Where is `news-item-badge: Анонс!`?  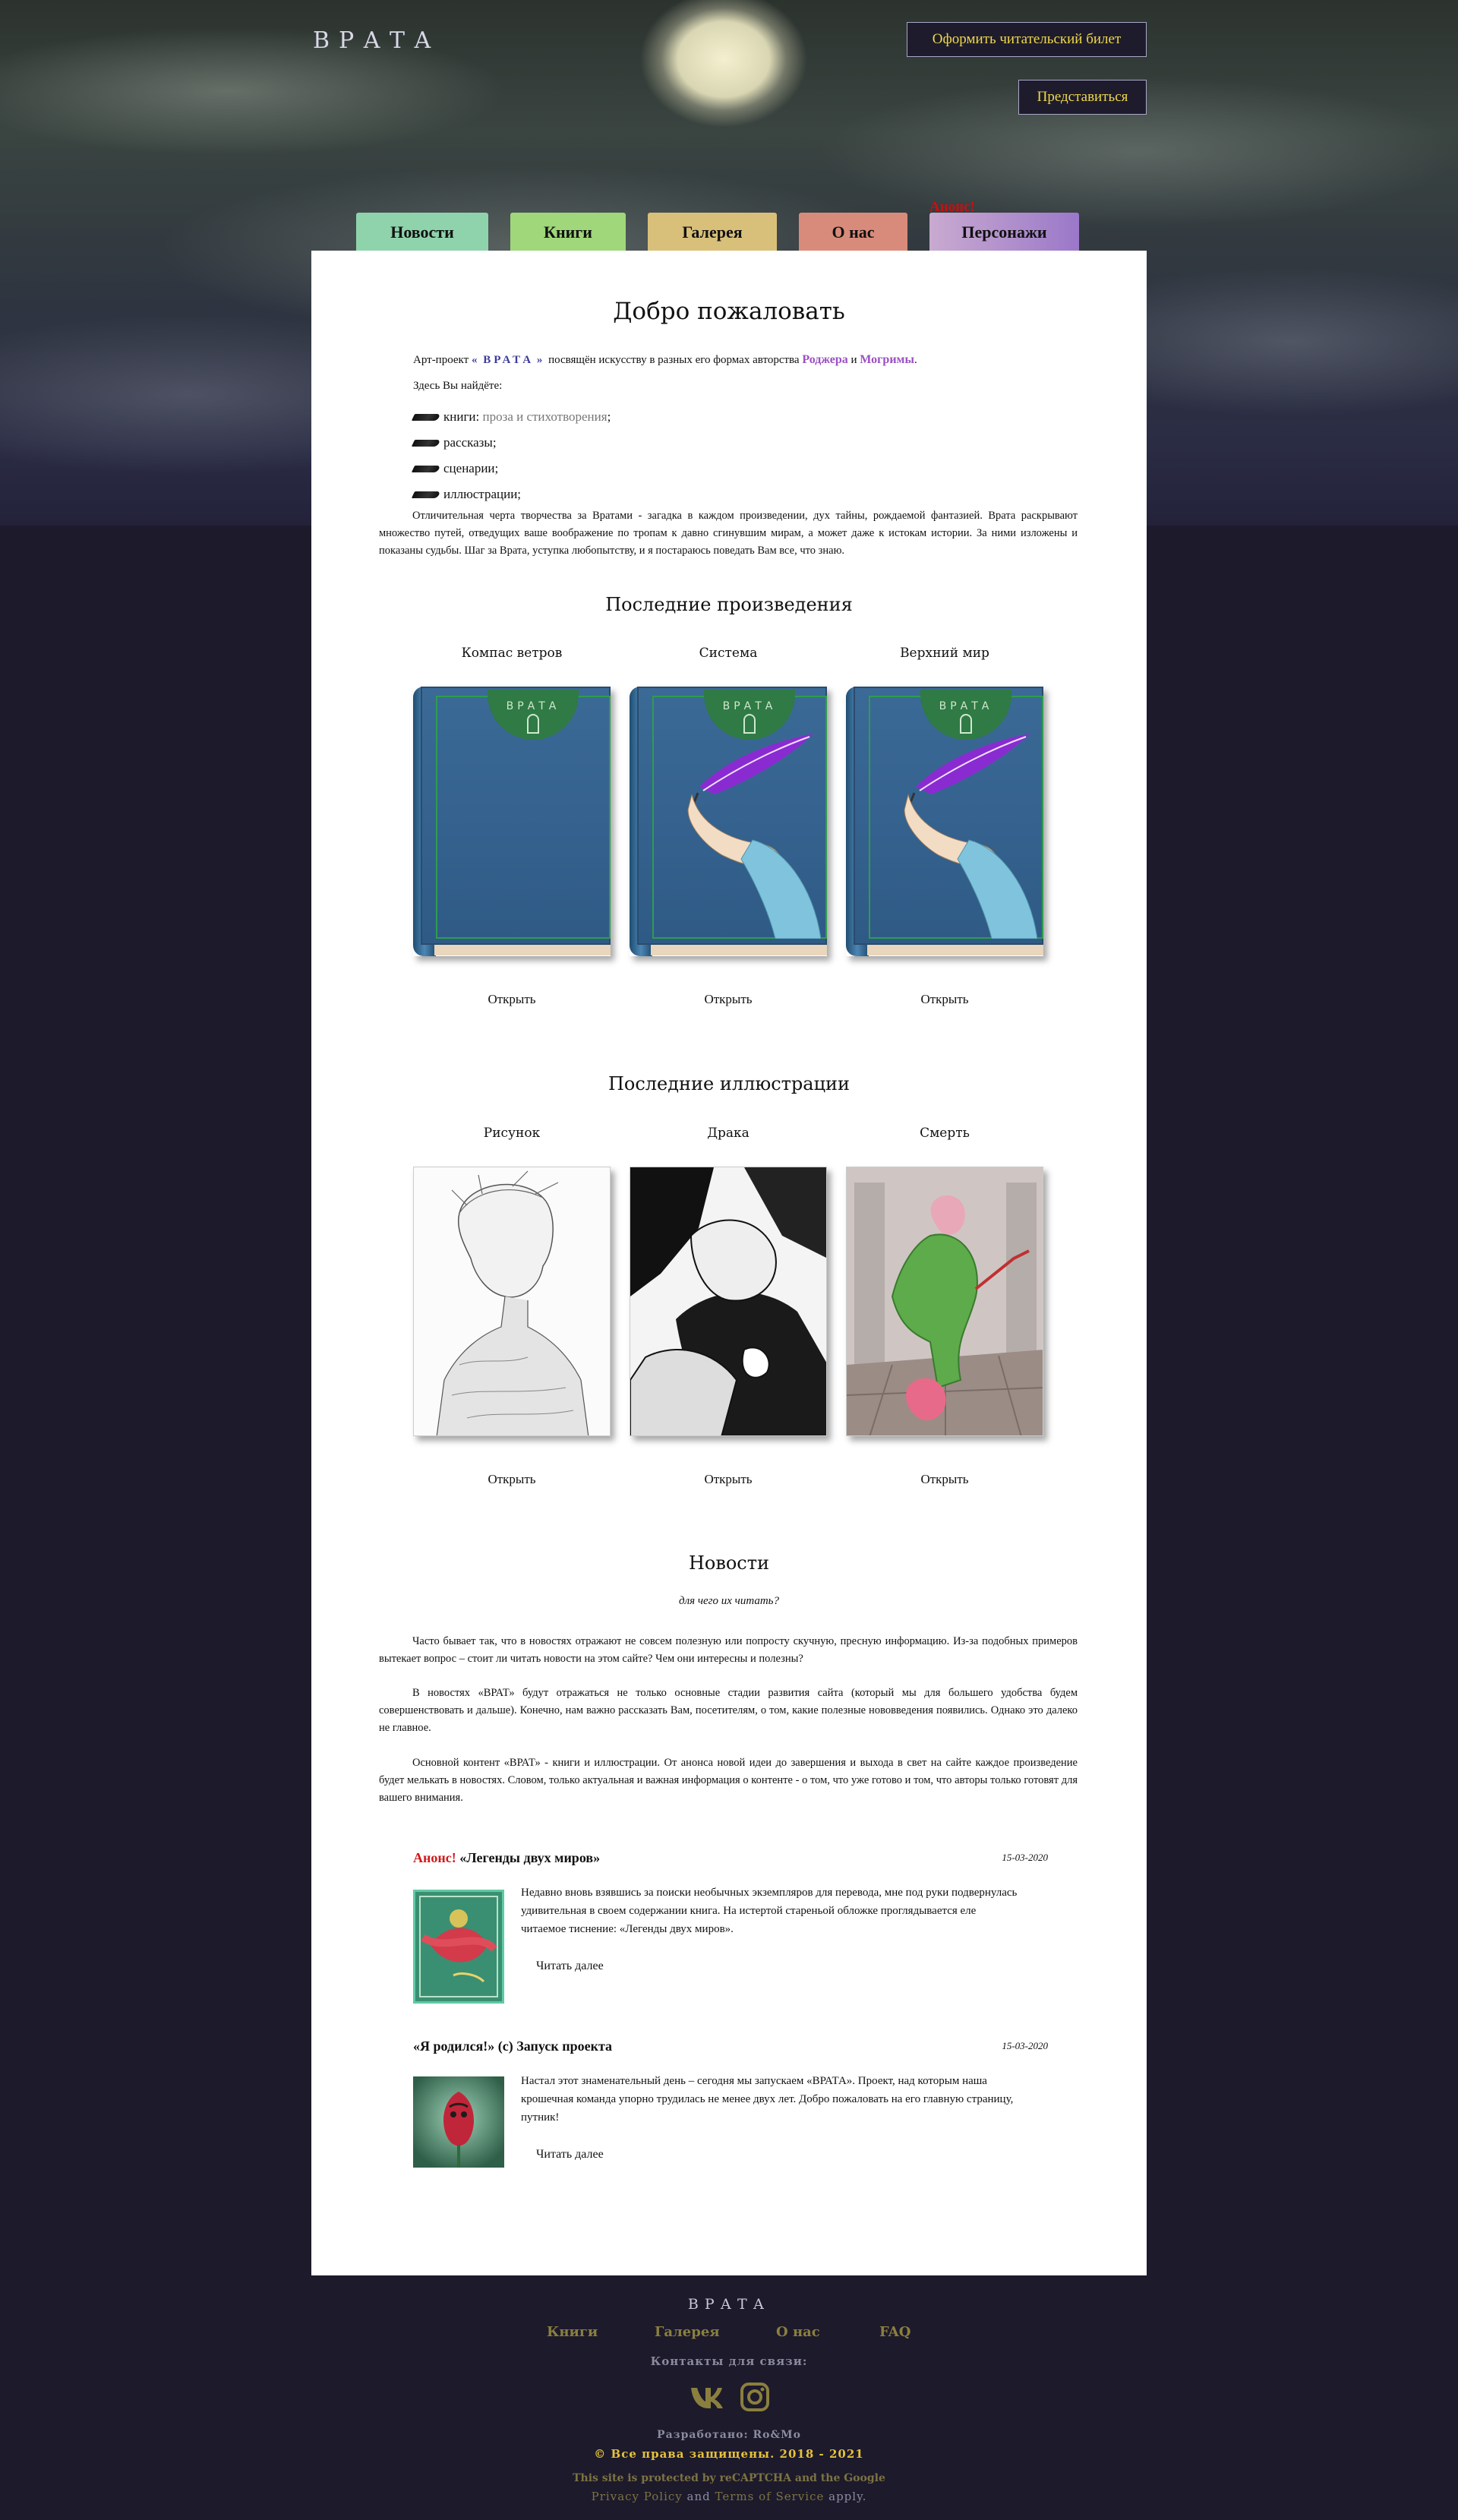 news-item-badge: Анонс! is located at coordinates (434, 1858).